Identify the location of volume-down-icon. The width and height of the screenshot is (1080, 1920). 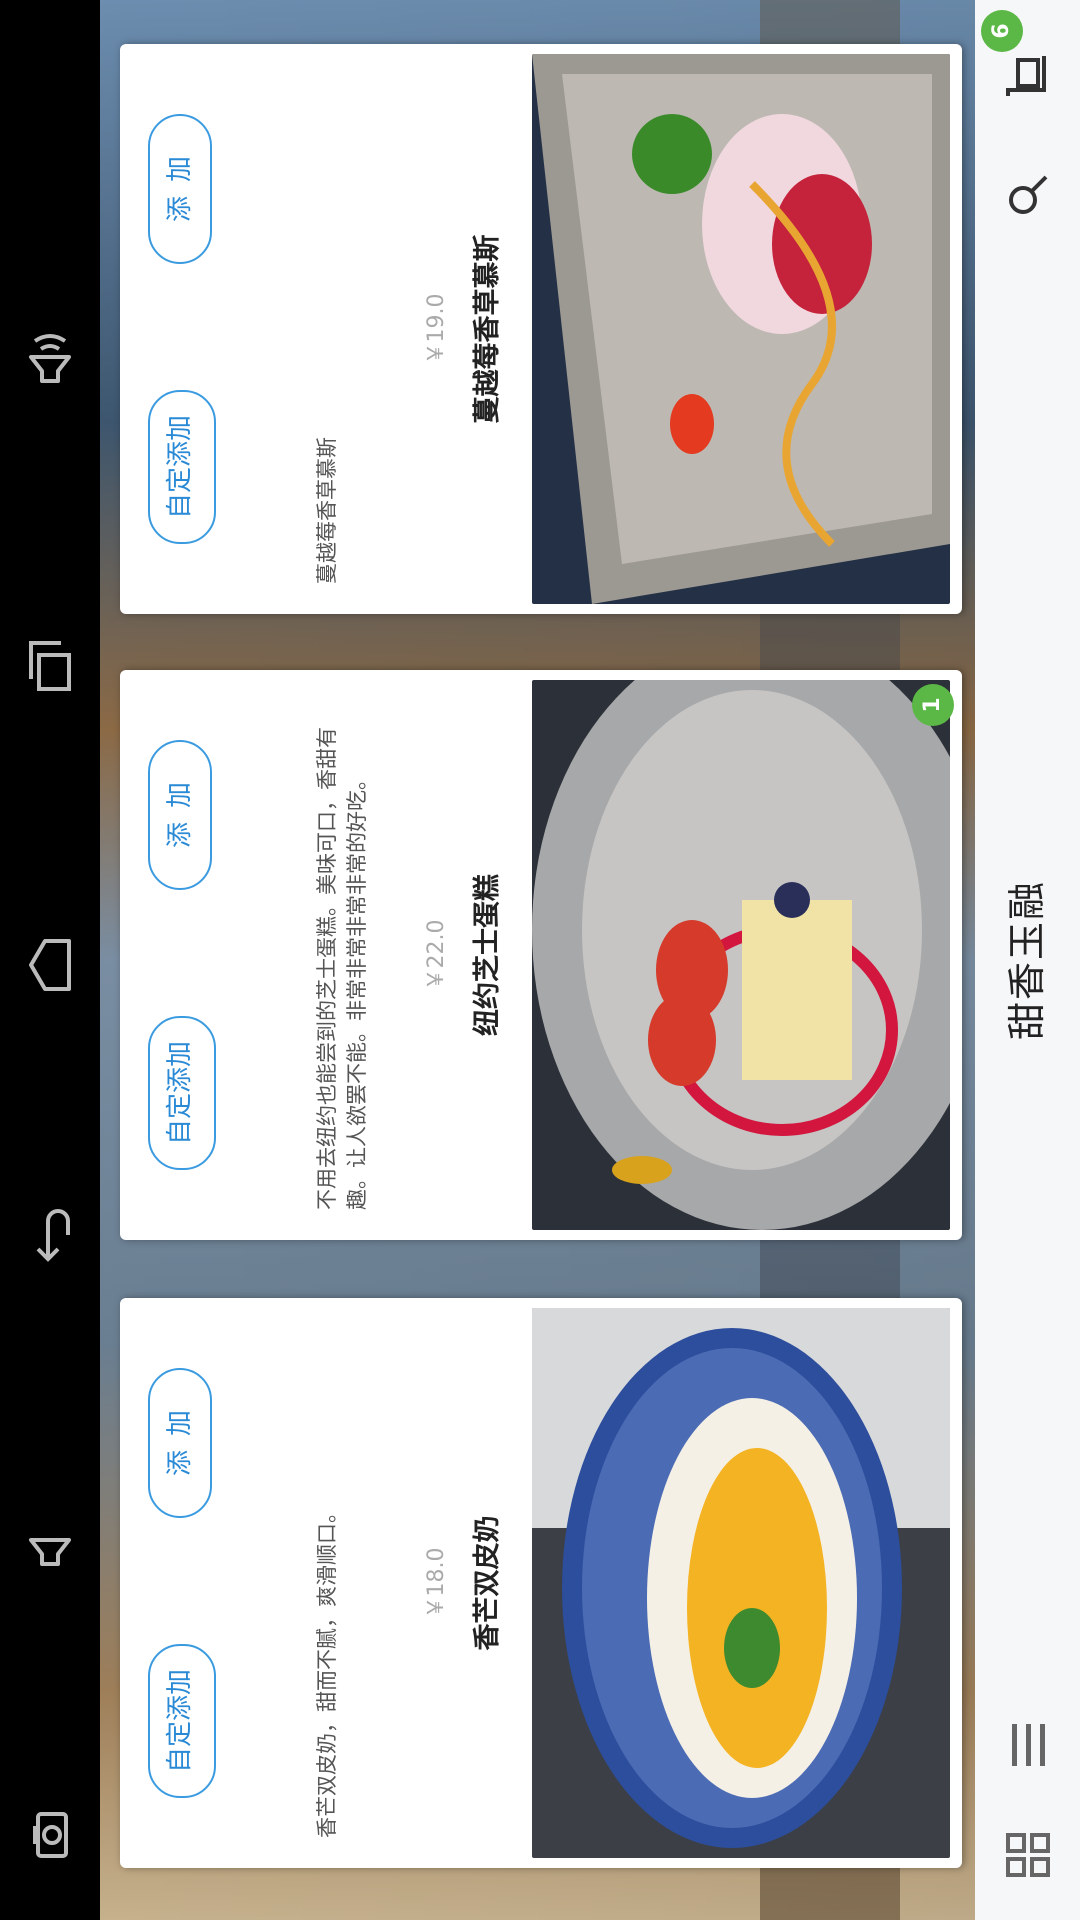
(50, 1545).